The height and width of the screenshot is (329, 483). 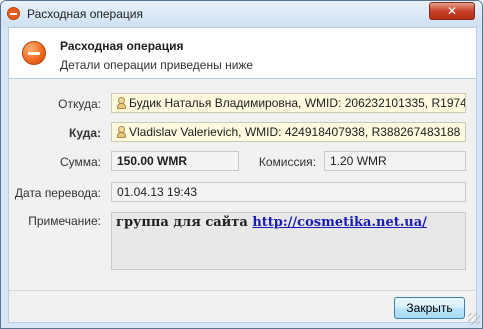 I want to click on date-field: 01.04.13 19:43, so click(x=288, y=192).